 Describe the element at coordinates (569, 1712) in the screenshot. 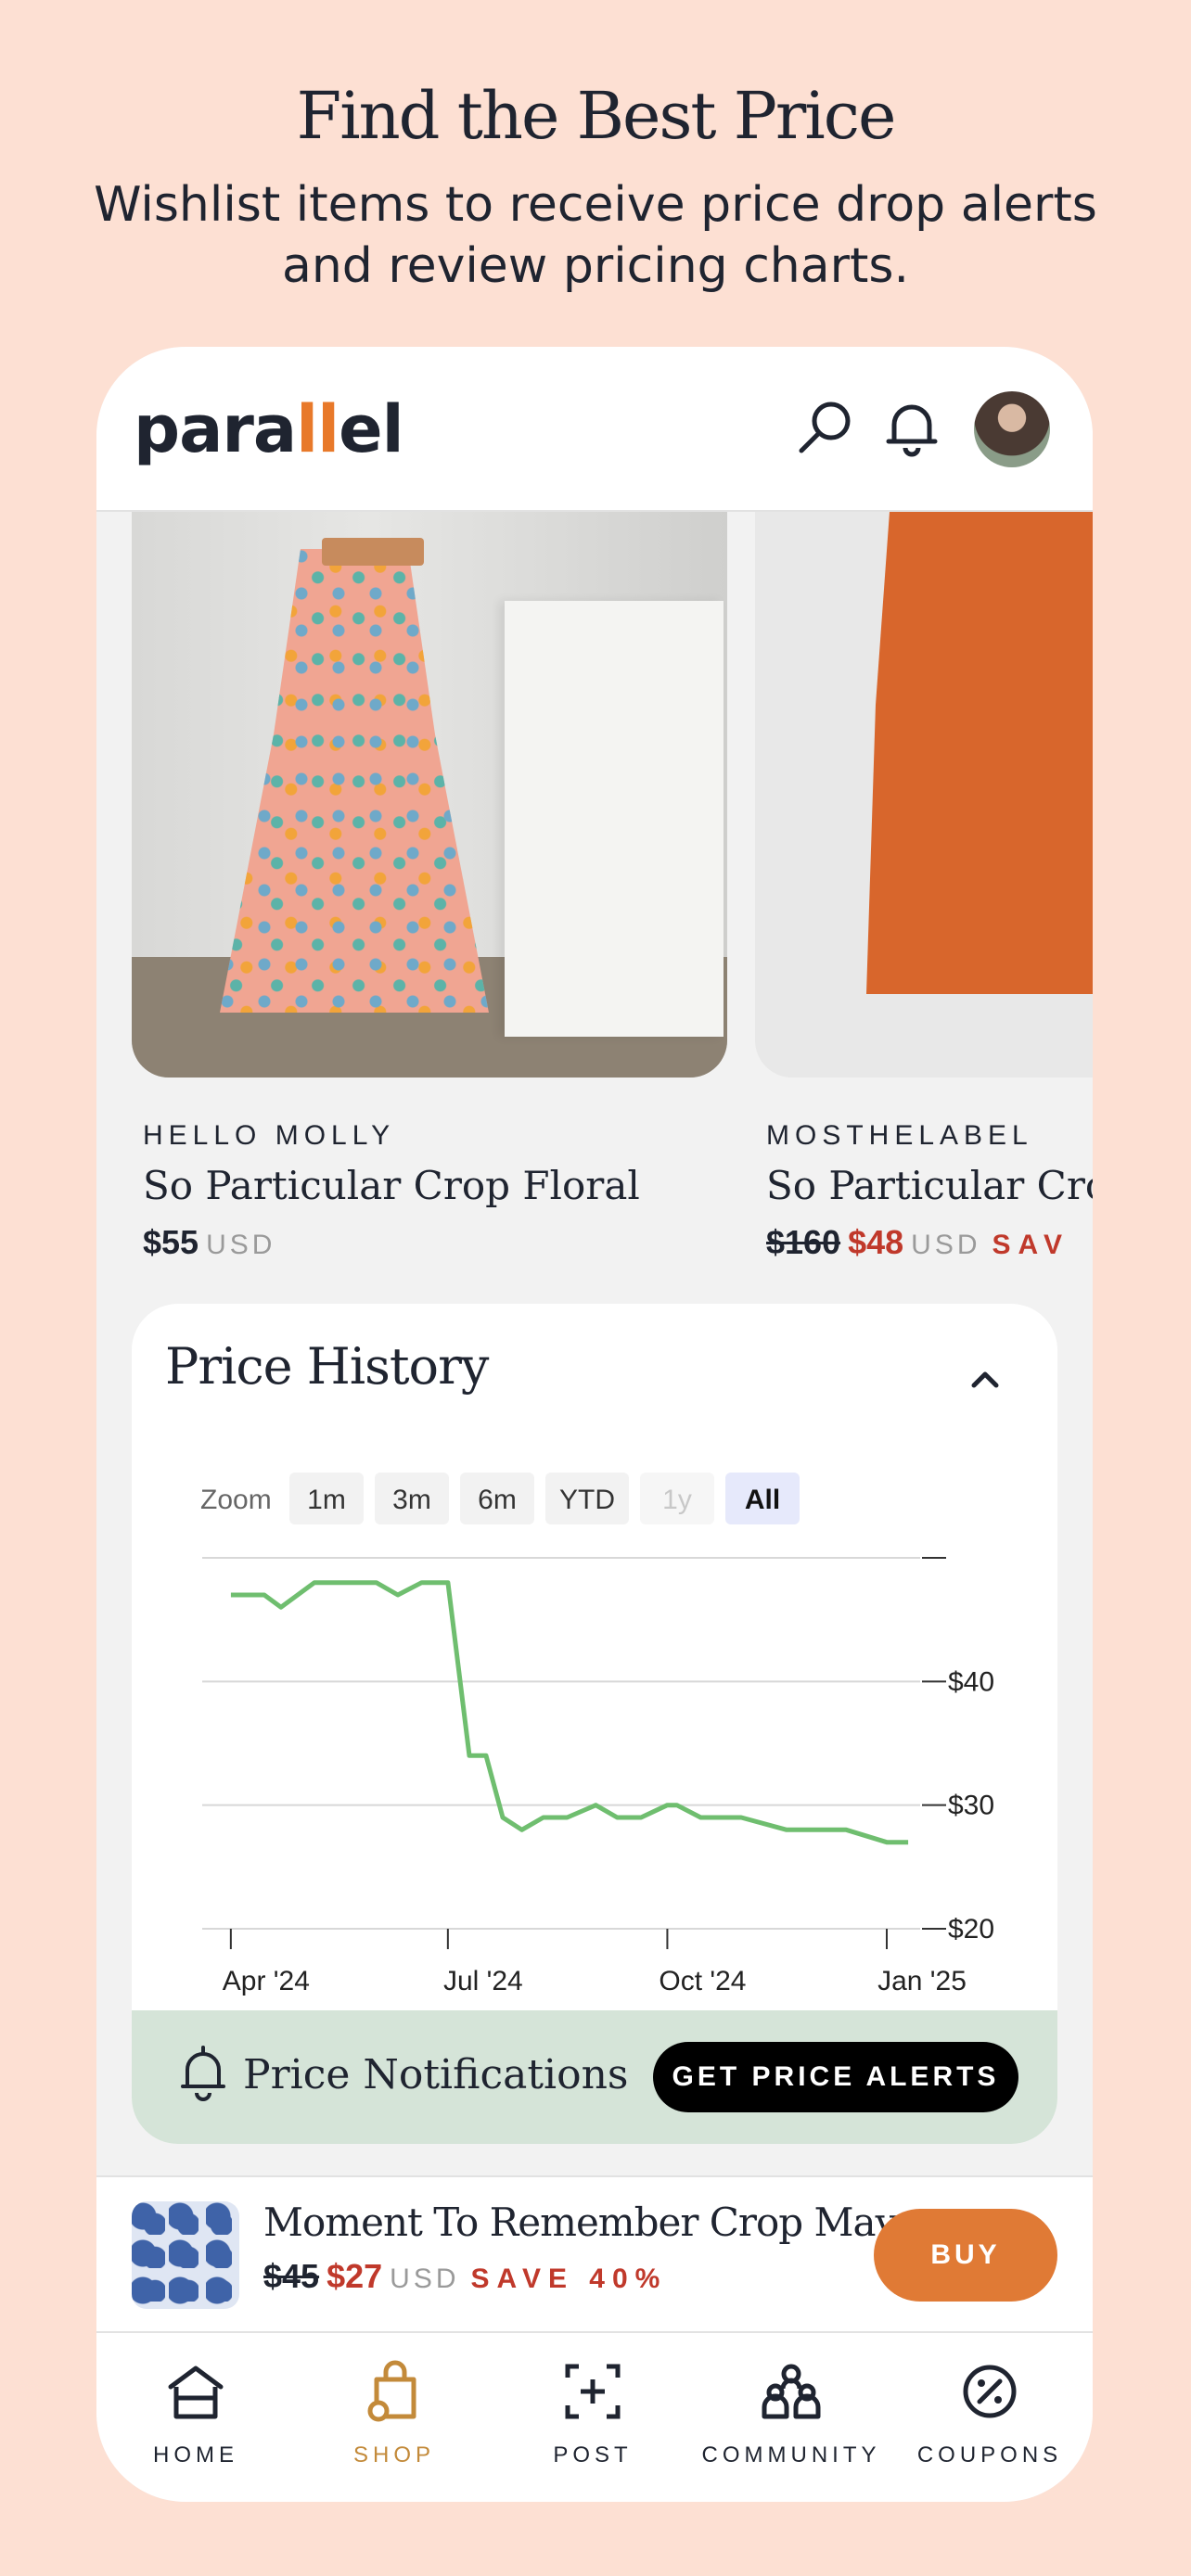

I see `price-line-series` at that location.